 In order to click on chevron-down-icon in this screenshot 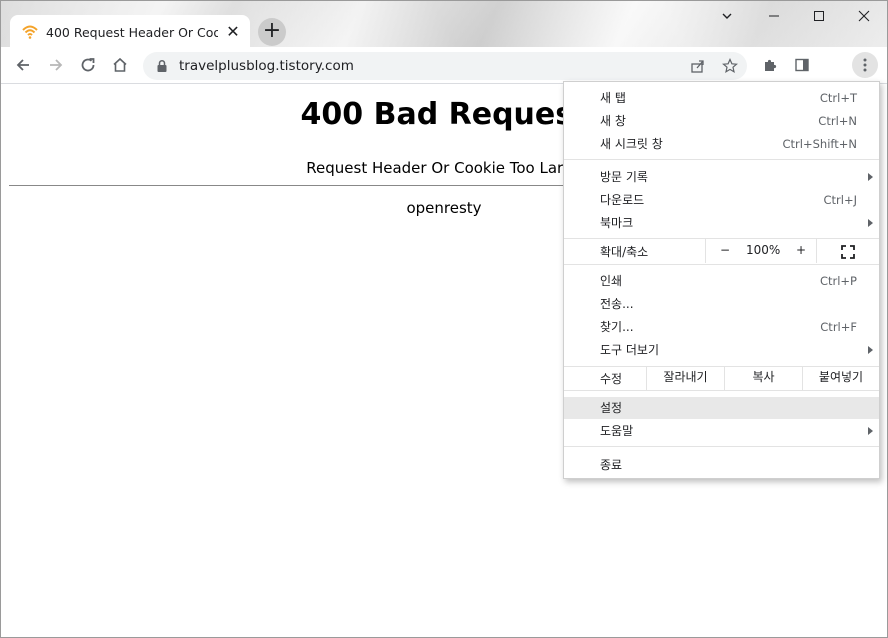, I will do `click(727, 16)`.